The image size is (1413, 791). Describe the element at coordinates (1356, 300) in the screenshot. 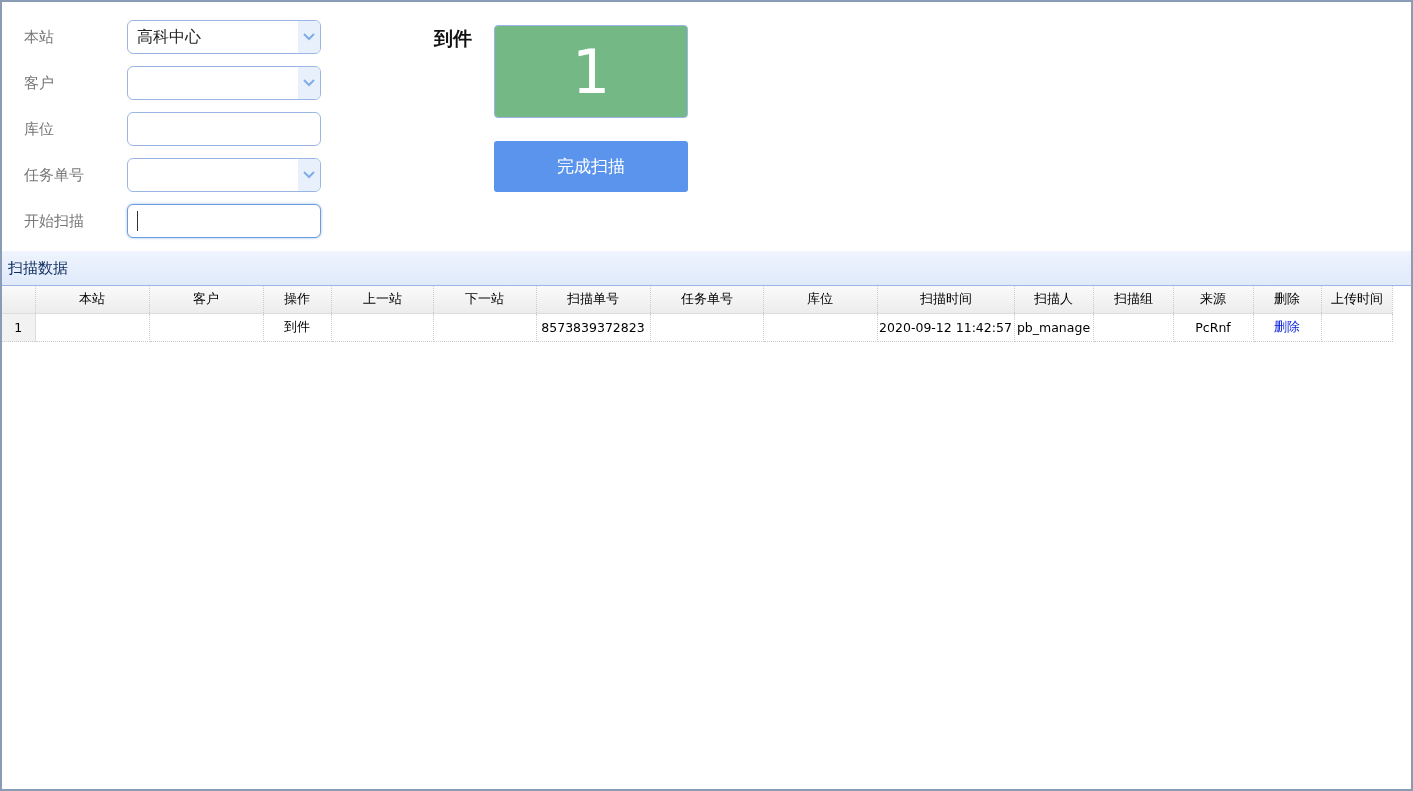

I see `column-header: 上传时间` at that location.